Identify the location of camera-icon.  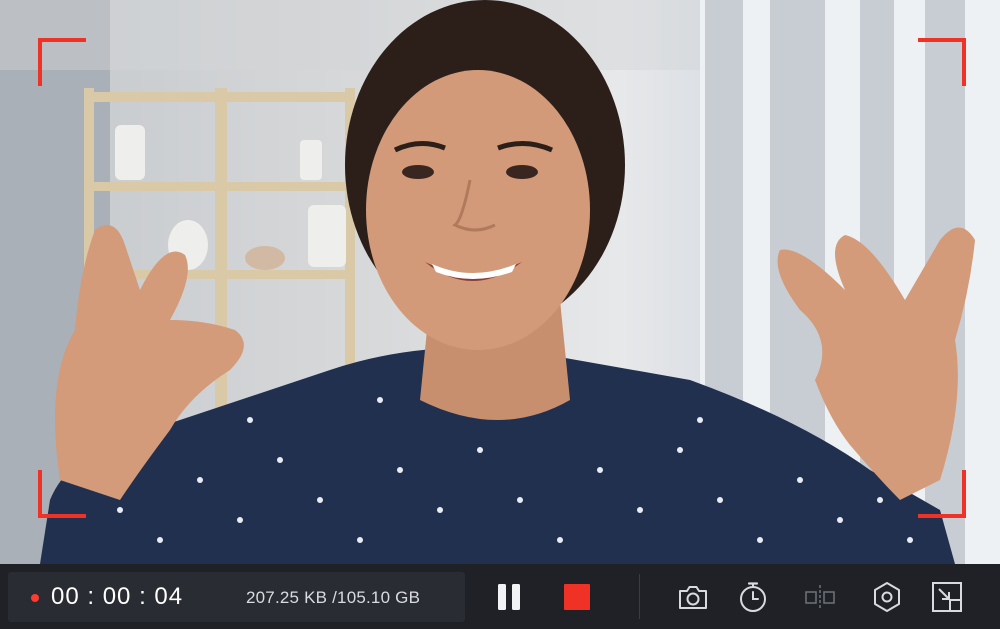
(693, 597).